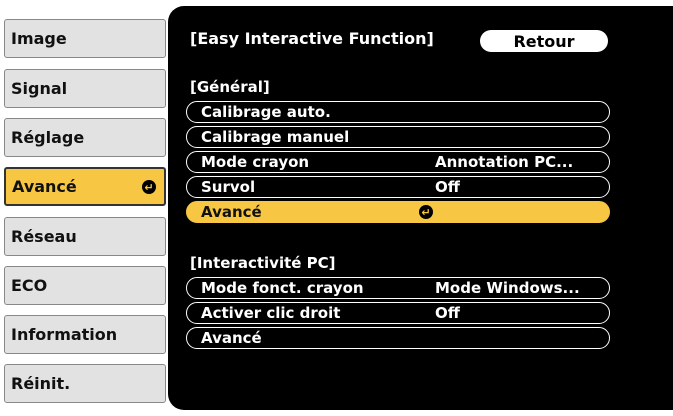  What do you see at coordinates (544, 41) in the screenshot?
I see `back-button: Retour` at bounding box center [544, 41].